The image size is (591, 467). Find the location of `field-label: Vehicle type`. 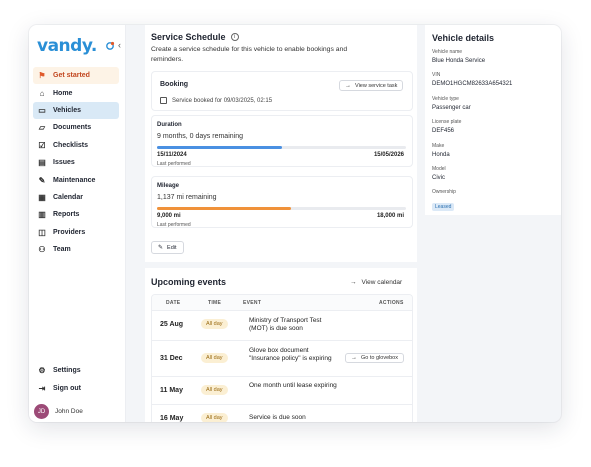

field-label: Vehicle type is located at coordinates (445, 99).